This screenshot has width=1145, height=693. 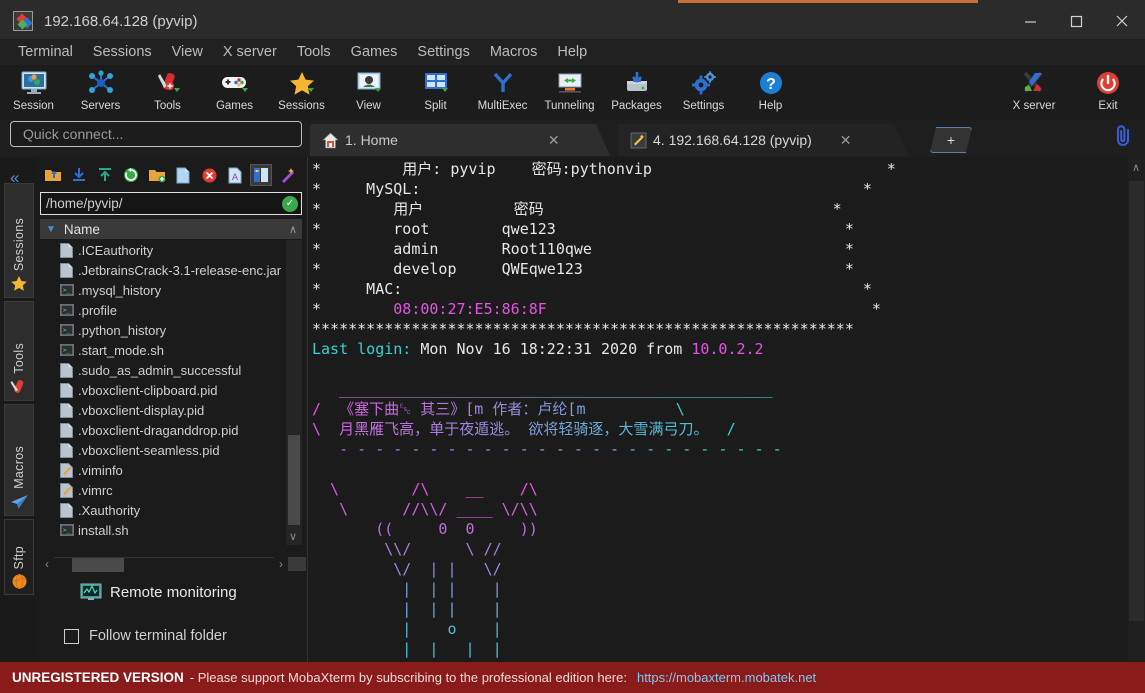 What do you see at coordinates (163, 450) in the screenshot?
I see `file-list-item: .vboxclient-seamless.pid` at bounding box center [163, 450].